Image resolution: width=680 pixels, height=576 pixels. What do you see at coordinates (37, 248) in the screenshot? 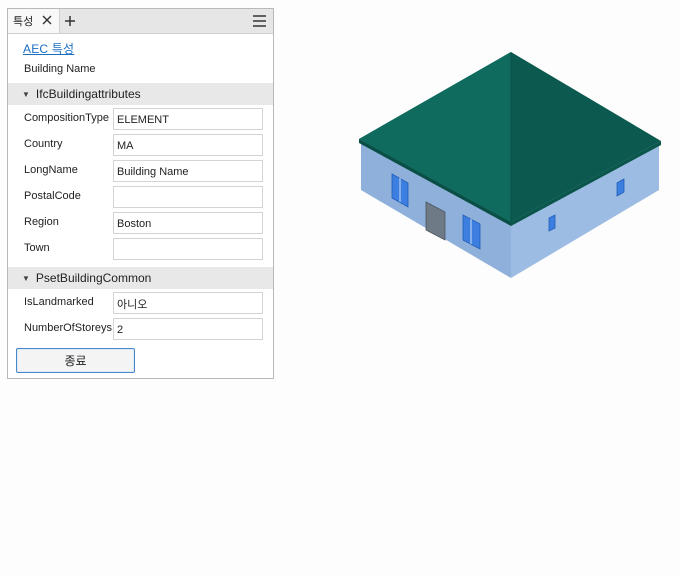
I see `property-label: Town` at bounding box center [37, 248].